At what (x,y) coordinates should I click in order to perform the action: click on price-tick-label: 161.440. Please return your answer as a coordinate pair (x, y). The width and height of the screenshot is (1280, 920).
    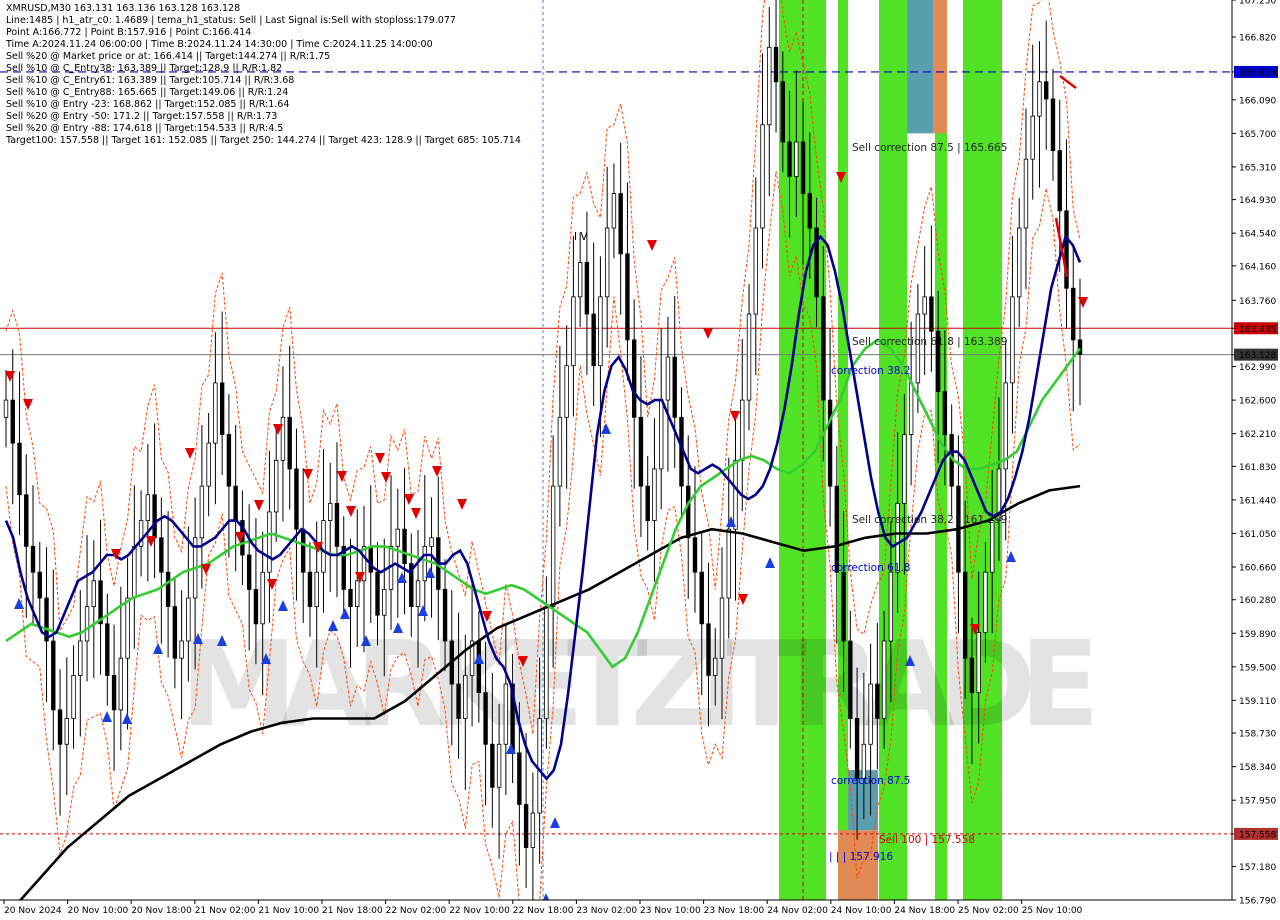
    Looking at the image, I should click on (1257, 501).